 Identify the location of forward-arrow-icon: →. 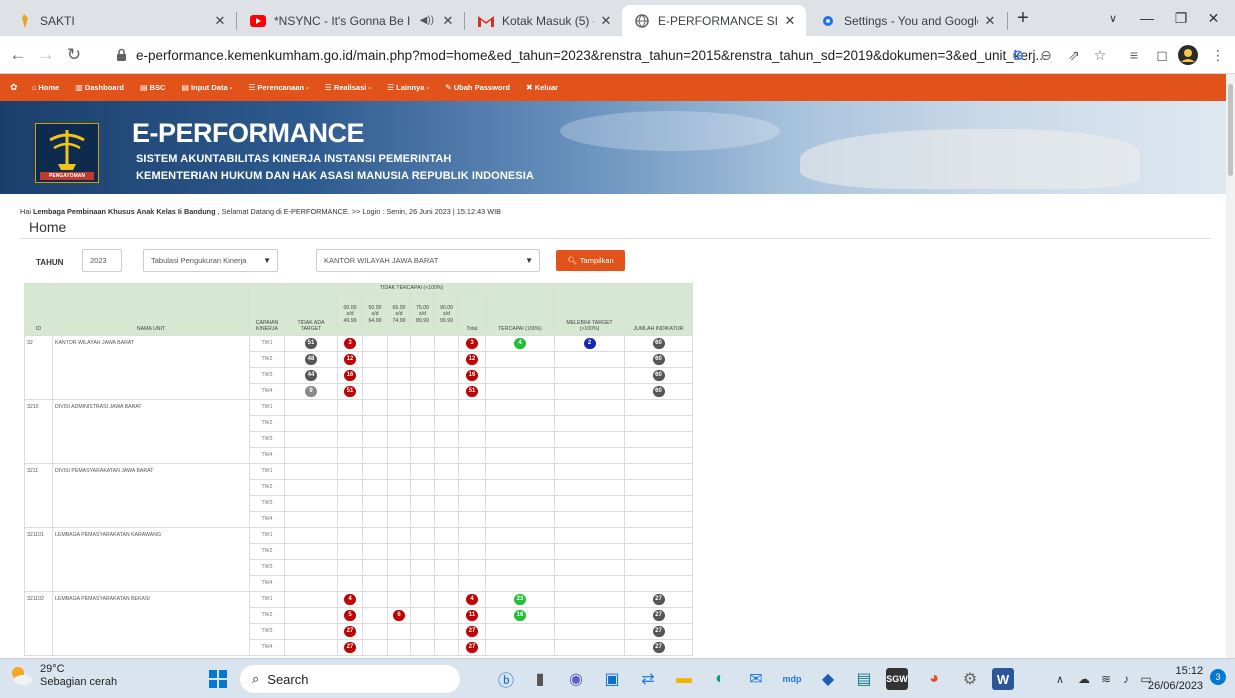
(46, 55).